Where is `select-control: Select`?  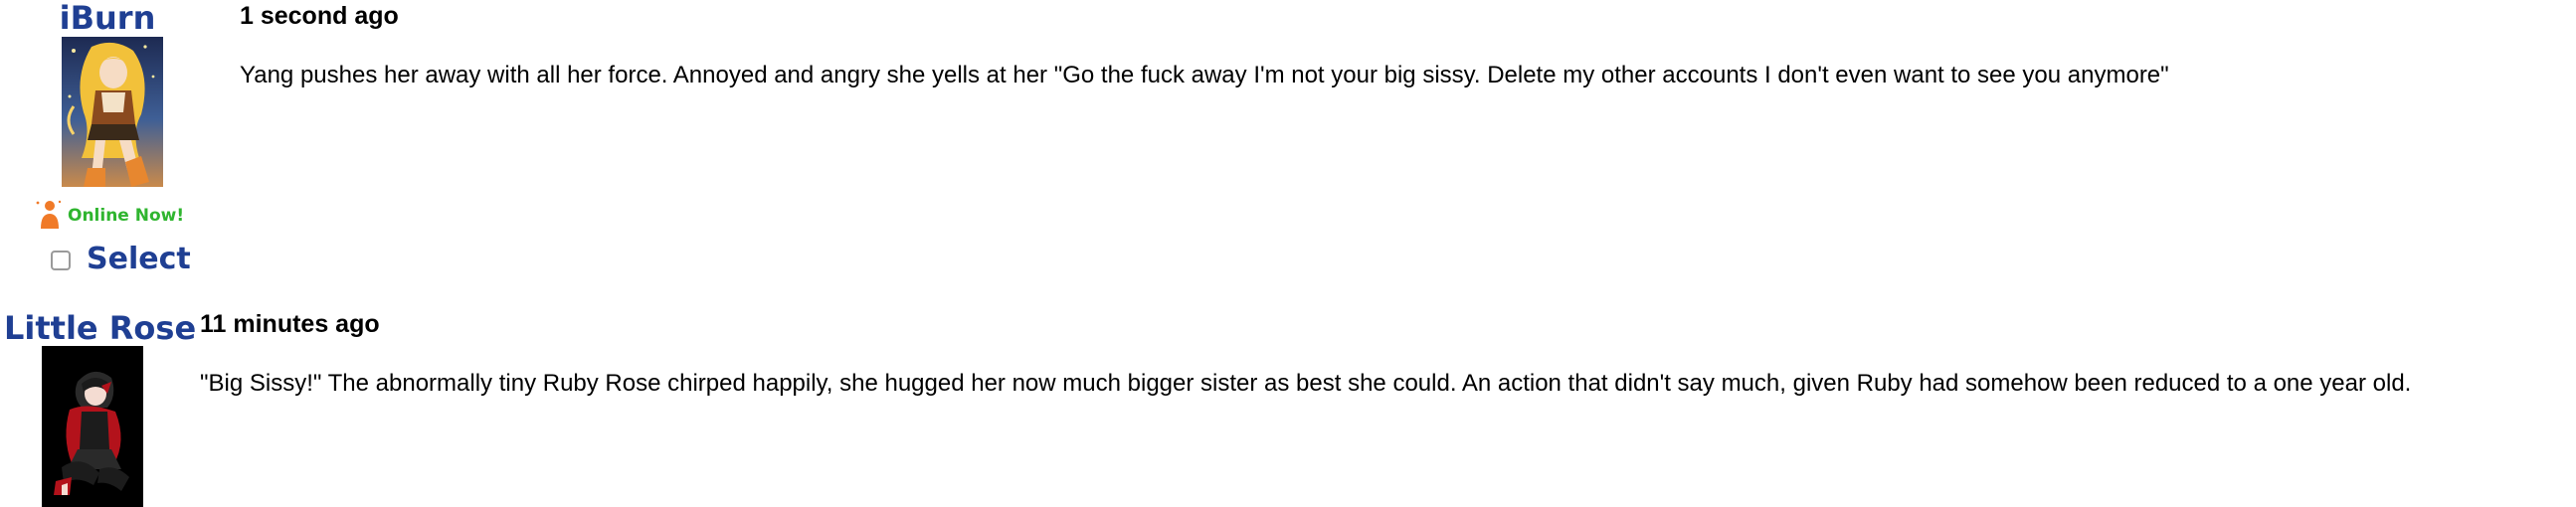
select-control: Select is located at coordinates (130, 260).